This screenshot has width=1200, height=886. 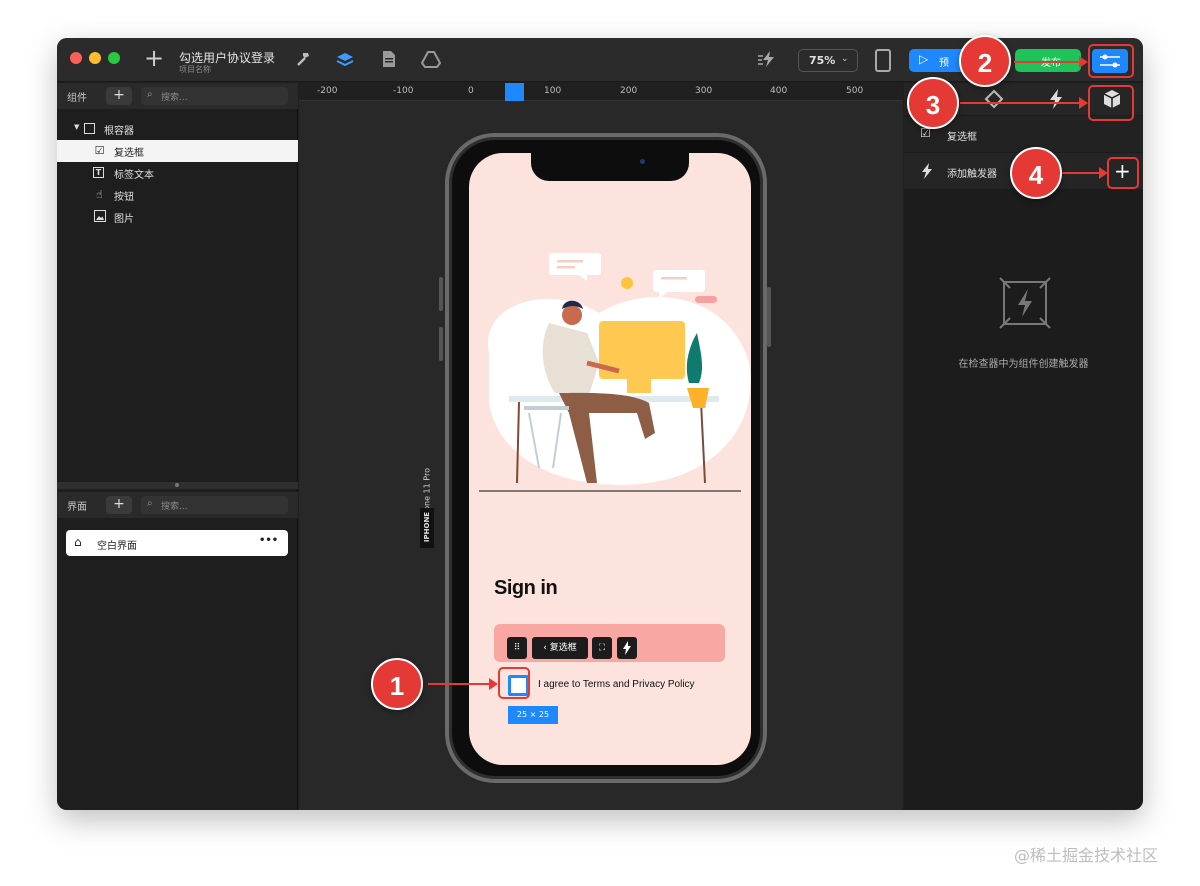 What do you see at coordinates (124, 219) in the screenshot?
I see `tree-item-label: 图片` at bounding box center [124, 219].